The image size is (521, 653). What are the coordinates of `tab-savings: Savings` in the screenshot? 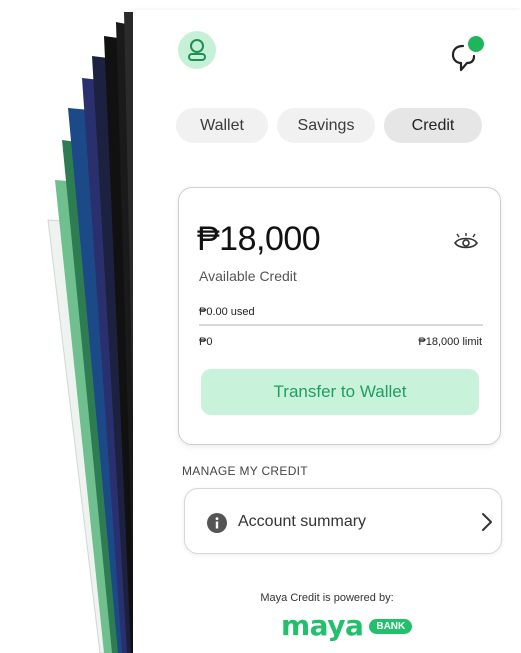 It's located at (326, 125).